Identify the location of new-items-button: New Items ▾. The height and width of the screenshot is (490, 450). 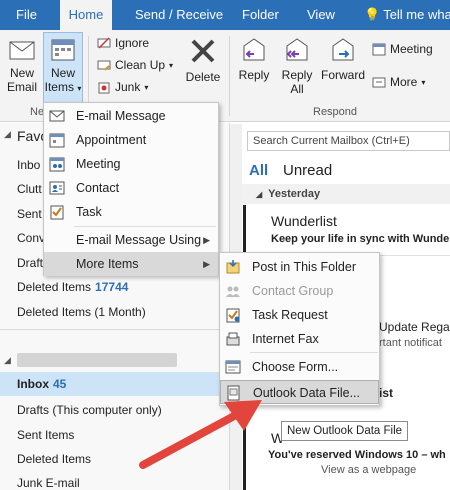
(63, 68).